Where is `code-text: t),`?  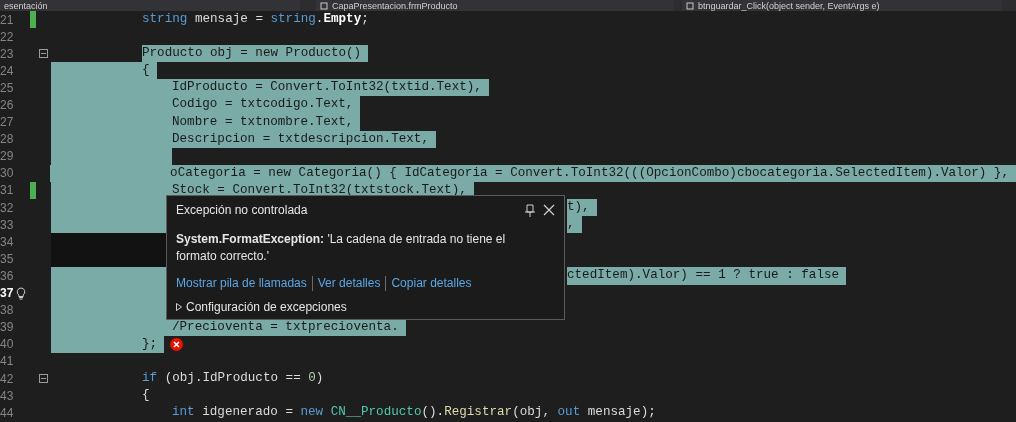
code-text: t), is located at coordinates (582, 208).